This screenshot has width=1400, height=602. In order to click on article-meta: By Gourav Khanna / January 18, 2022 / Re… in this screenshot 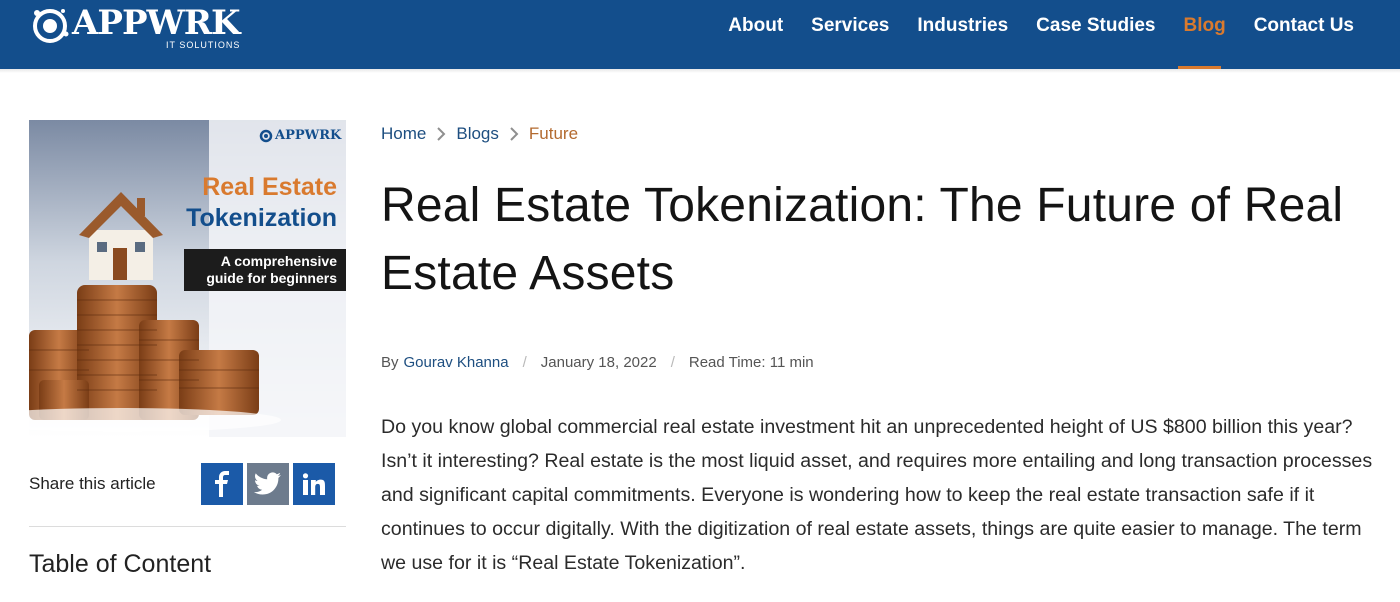, I will do `click(597, 362)`.